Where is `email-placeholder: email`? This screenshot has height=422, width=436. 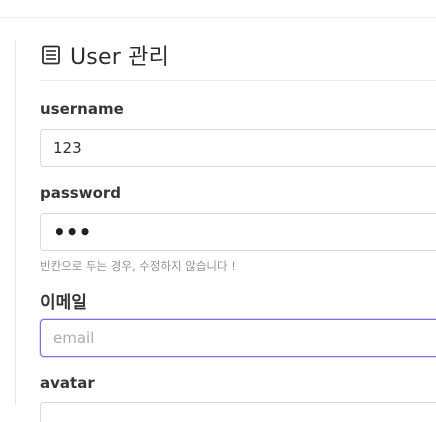 email-placeholder: email is located at coordinates (74, 338).